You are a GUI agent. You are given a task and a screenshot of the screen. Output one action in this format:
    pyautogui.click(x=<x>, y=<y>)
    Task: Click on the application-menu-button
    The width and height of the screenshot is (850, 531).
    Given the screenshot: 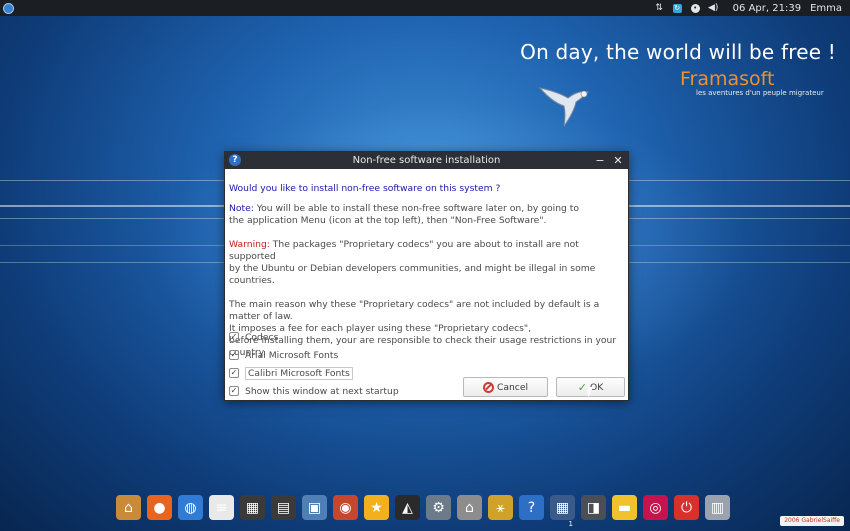 What is the action you would take?
    pyautogui.click(x=8, y=8)
    